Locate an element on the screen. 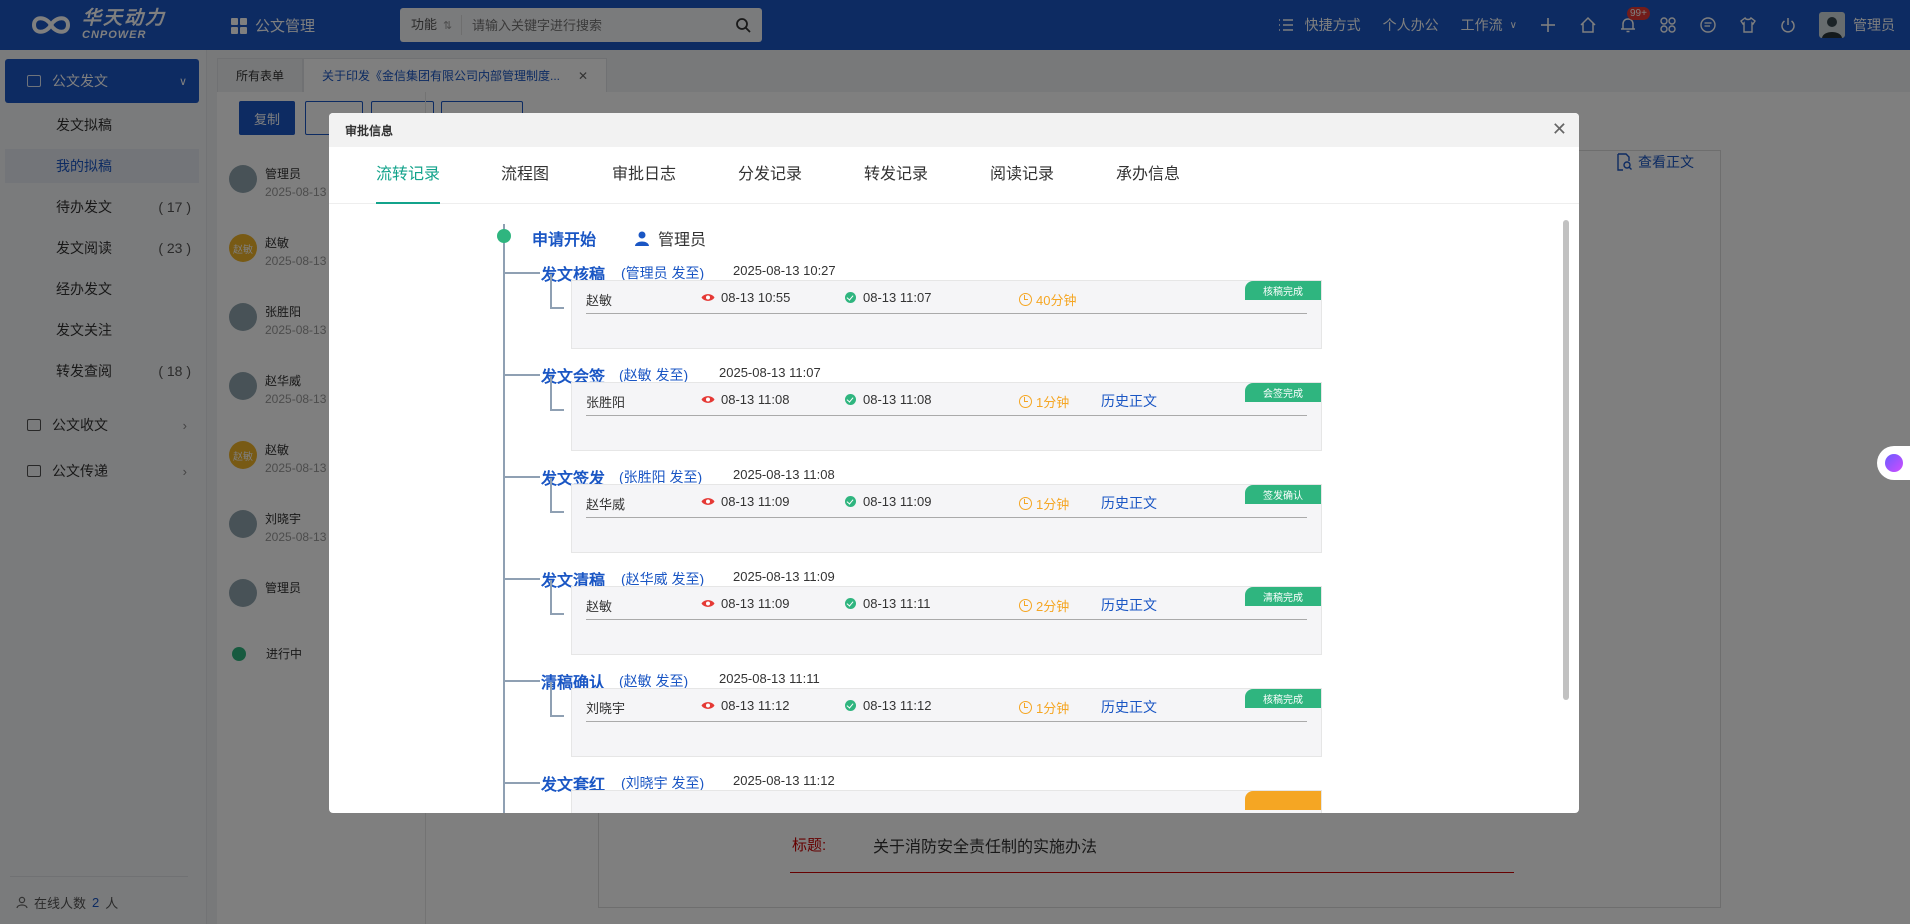  start-user-name: 管理员 is located at coordinates (682, 240).